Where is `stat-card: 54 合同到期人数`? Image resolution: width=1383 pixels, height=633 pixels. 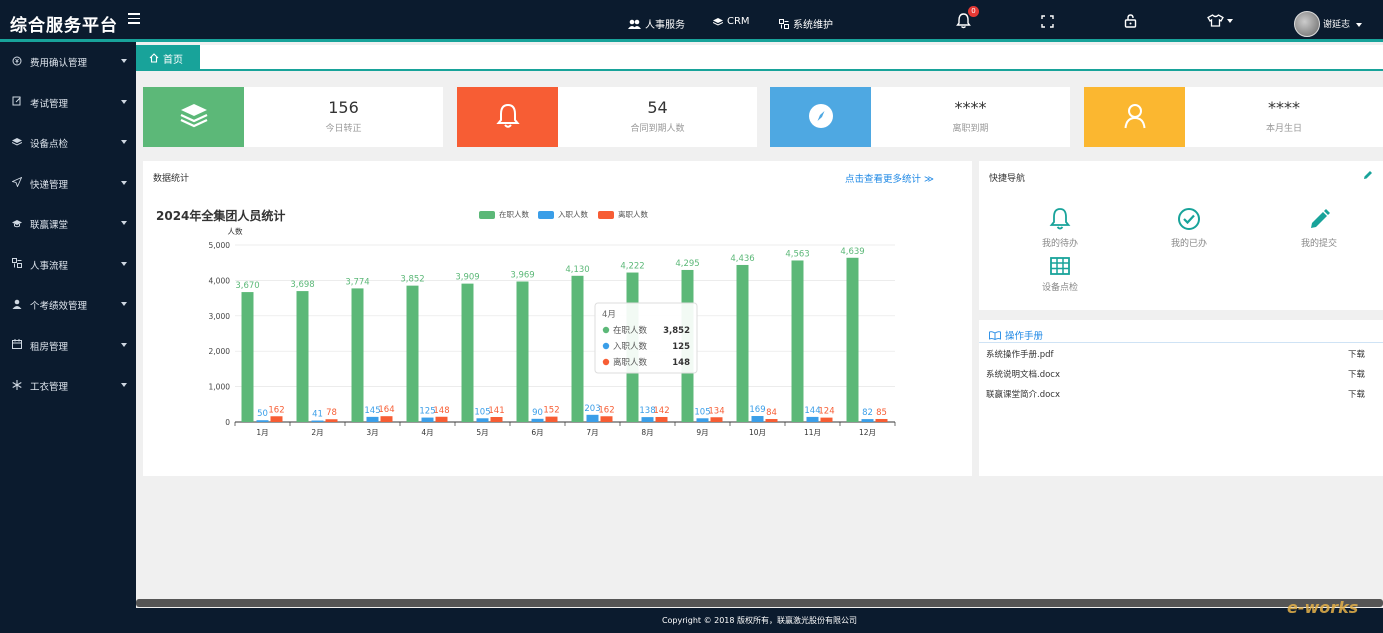 stat-card: 54 合同到期人数 is located at coordinates (607, 117).